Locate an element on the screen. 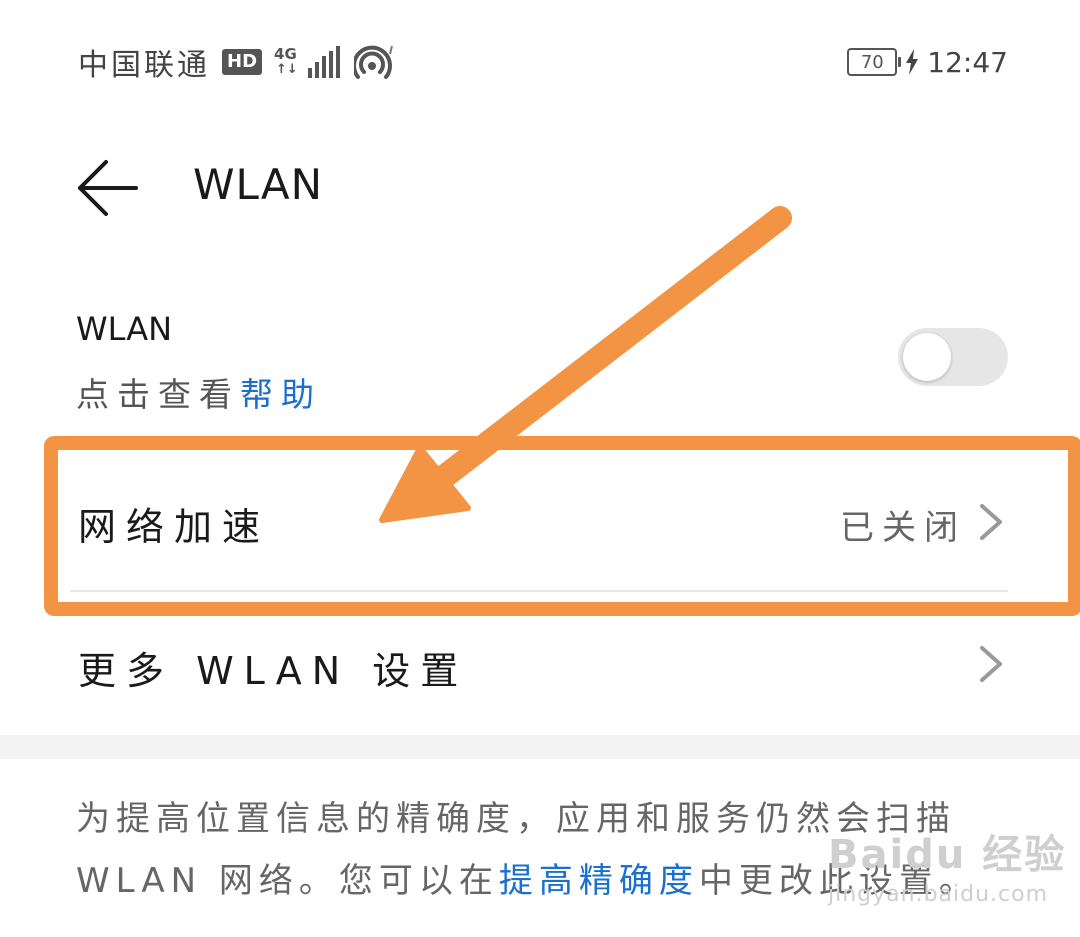 This screenshot has width=1080, height=937. baidu-watermark: Baidu 经验 jingyan.baidu.com is located at coordinates (947, 864).